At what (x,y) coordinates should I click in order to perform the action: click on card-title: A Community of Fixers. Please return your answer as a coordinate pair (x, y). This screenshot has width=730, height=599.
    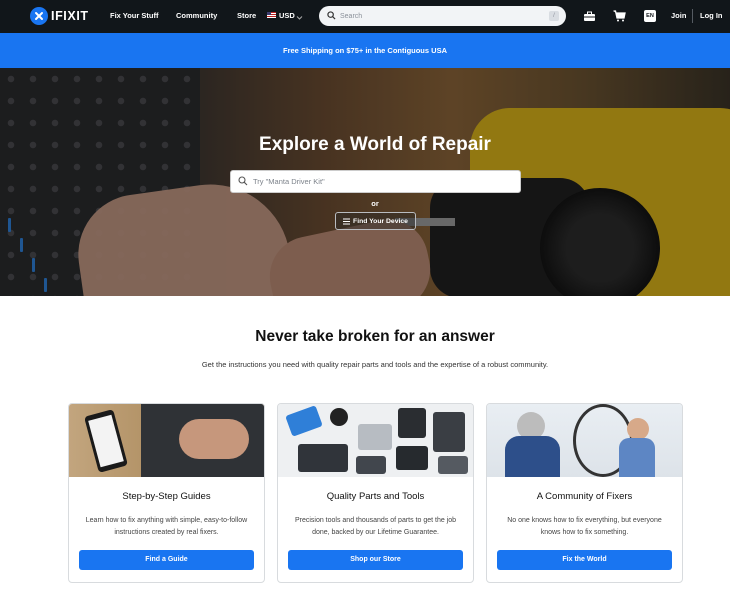
    Looking at the image, I should click on (584, 496).